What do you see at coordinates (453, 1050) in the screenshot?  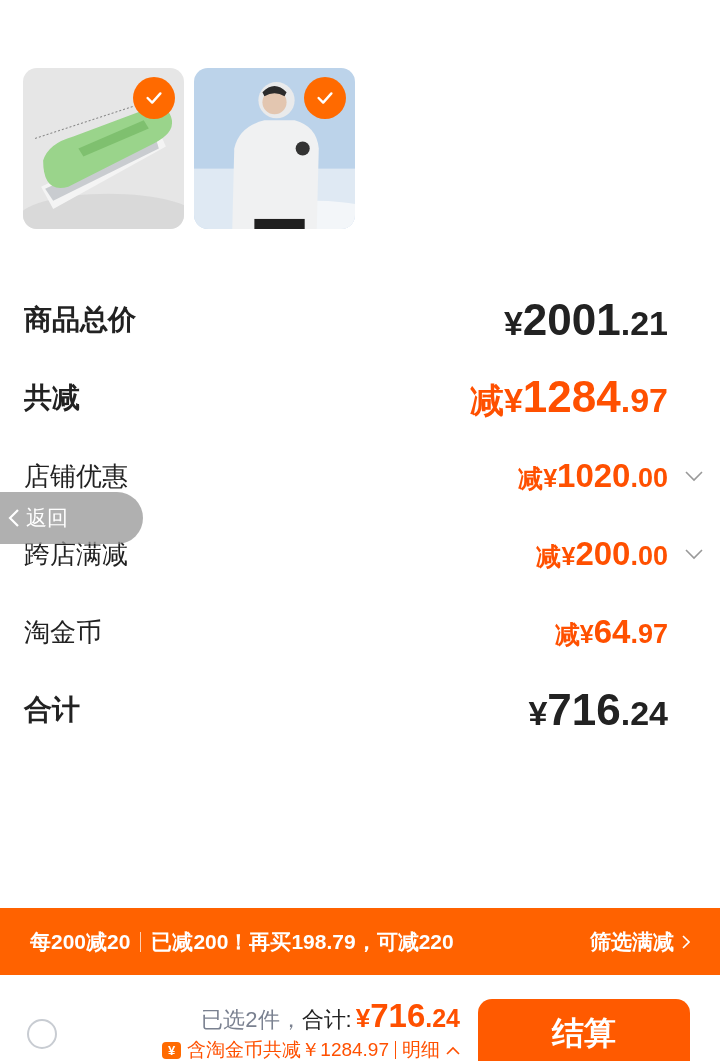 I see `caret-up-icon` at bounding box center [453, 1050].